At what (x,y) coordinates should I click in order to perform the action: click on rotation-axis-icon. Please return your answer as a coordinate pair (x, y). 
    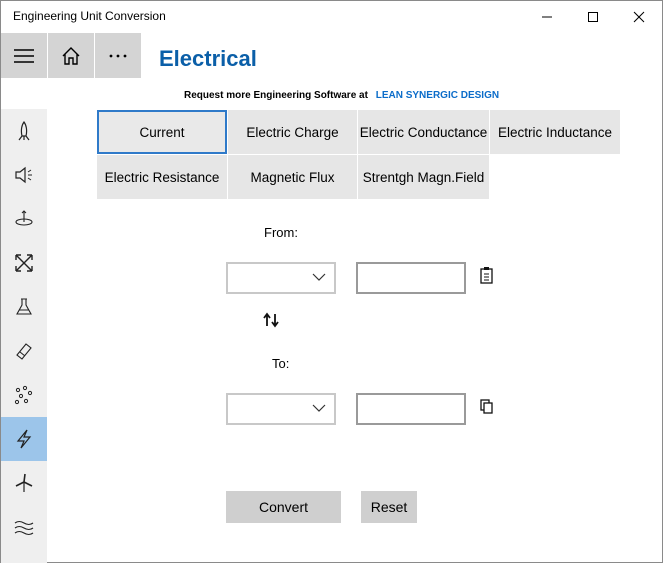
    Looking at the image, I should click on (24, 218).